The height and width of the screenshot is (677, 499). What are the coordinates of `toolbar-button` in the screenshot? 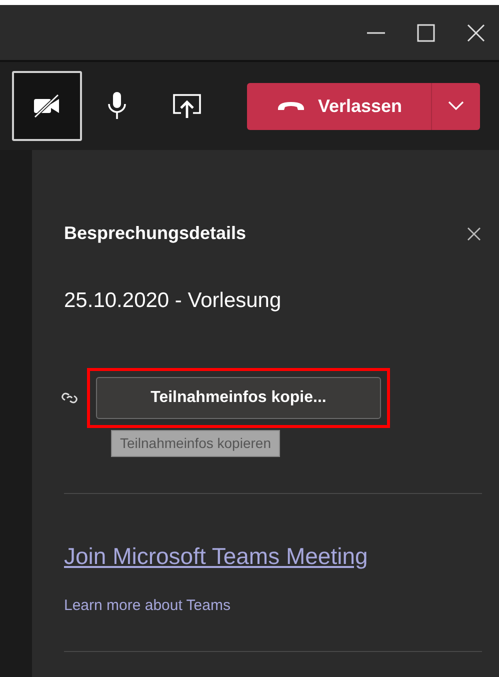 It's located at (47, 106).